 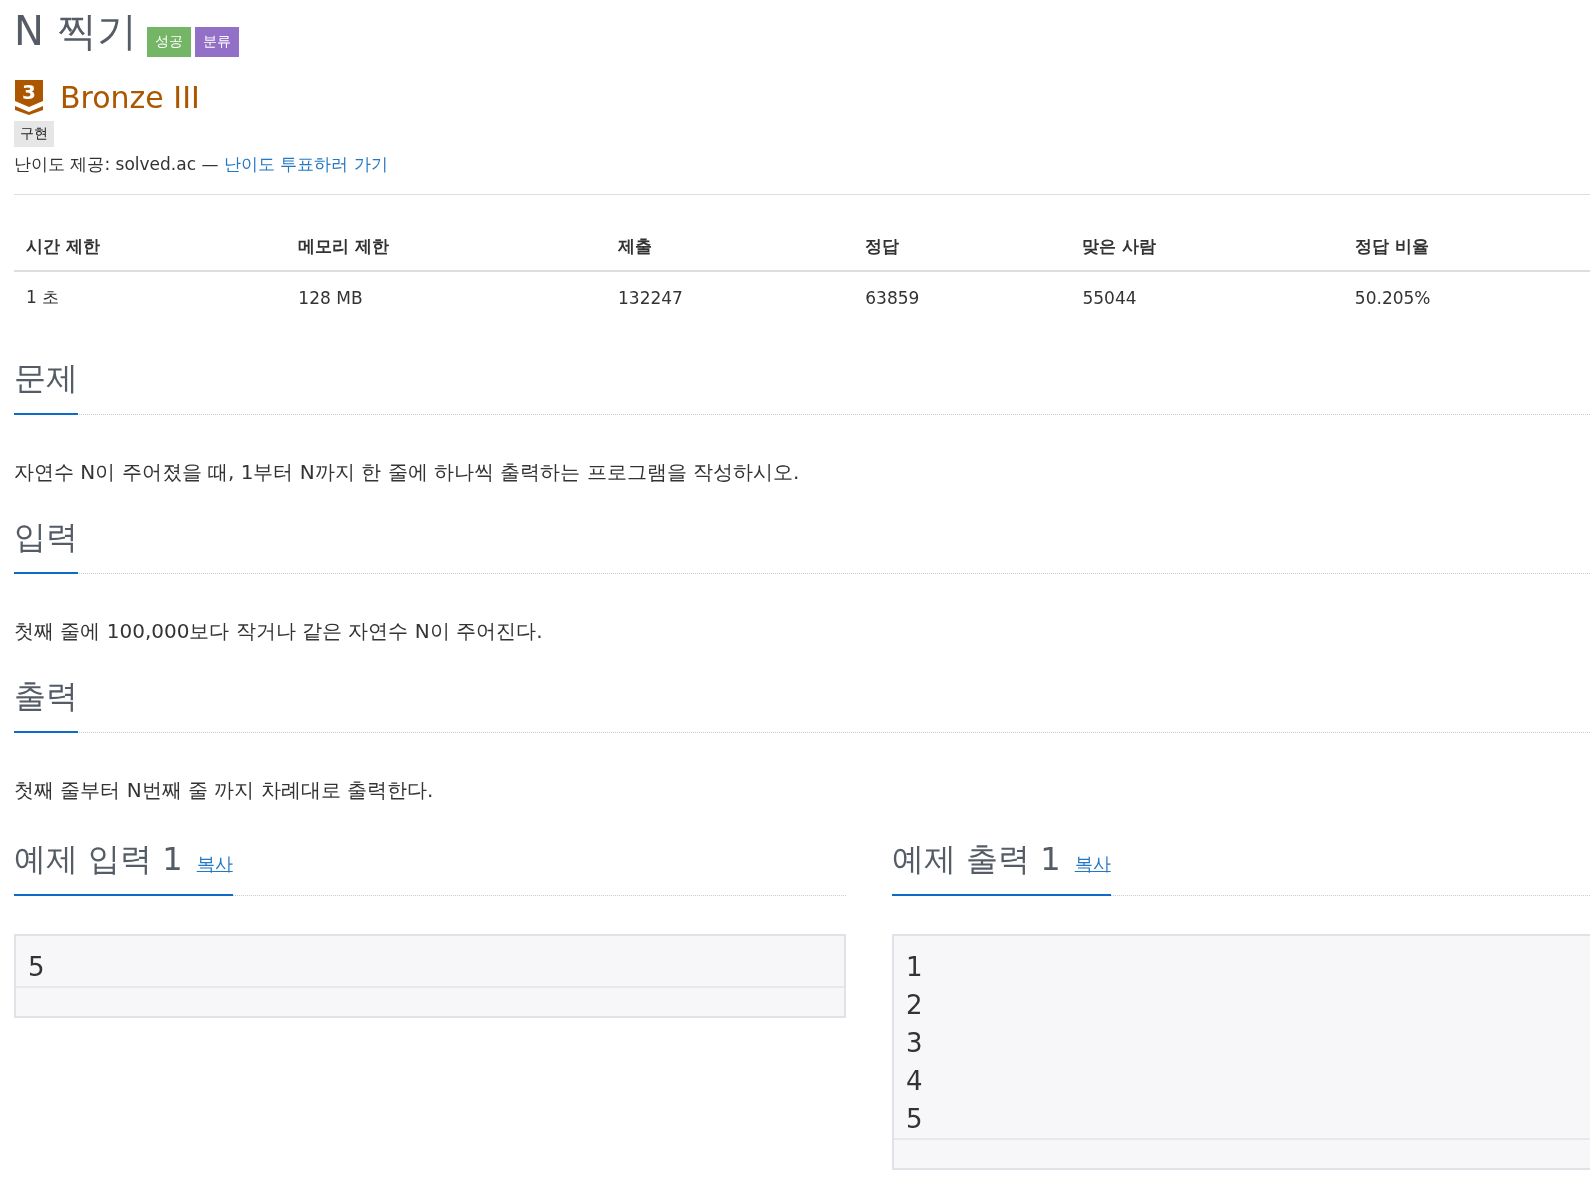 What do you see at coordinates (915, 1081) in the screenshot?
I see `sample-line: 4` at bounding box center [915, 1081].